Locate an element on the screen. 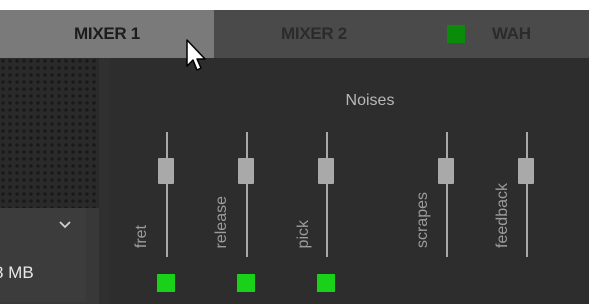  tab-mixer-2: MIXER 2 is located at coordinates (314, 34).